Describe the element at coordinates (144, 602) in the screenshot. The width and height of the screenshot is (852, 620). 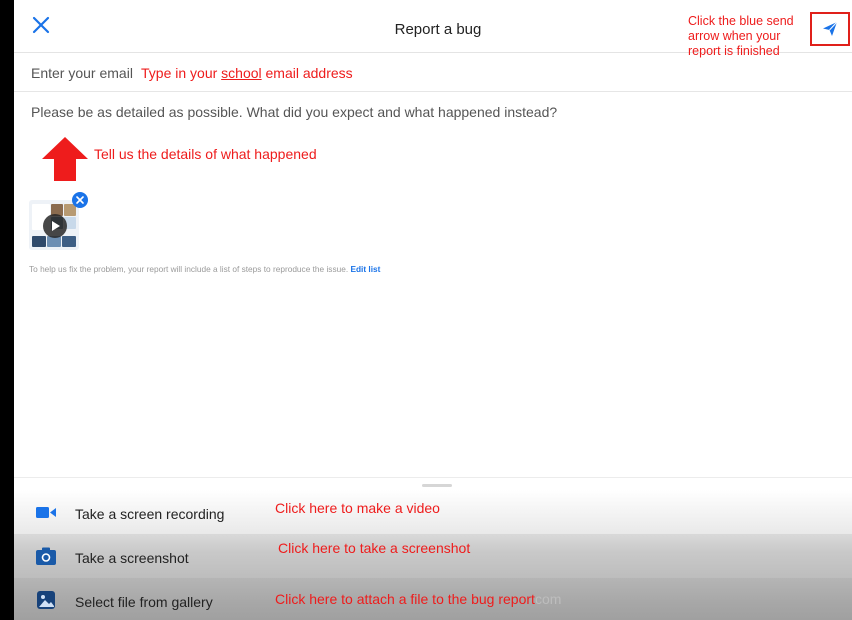
I see `option-label: Select file from gallery` at that location.